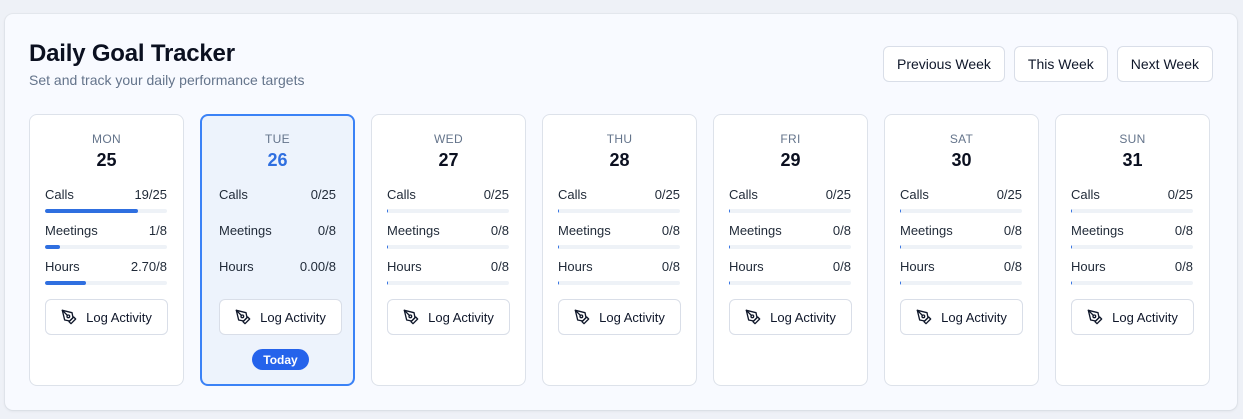  What do you see at coordinates (106, 160) in the screenshot?
I see `day-date: 25` at bounding box center [106, 160].